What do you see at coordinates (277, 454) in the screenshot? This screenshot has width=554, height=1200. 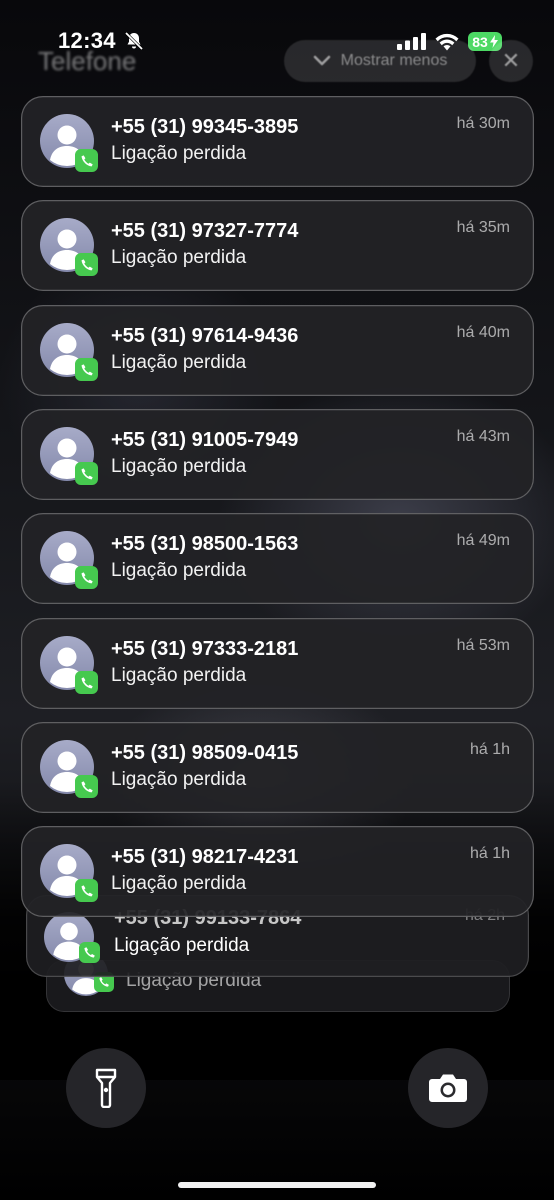 I see `missed-call-notification: +55 (31) 91005-7949 Ligação perdida há 43m` at bounding box center [277, 454].